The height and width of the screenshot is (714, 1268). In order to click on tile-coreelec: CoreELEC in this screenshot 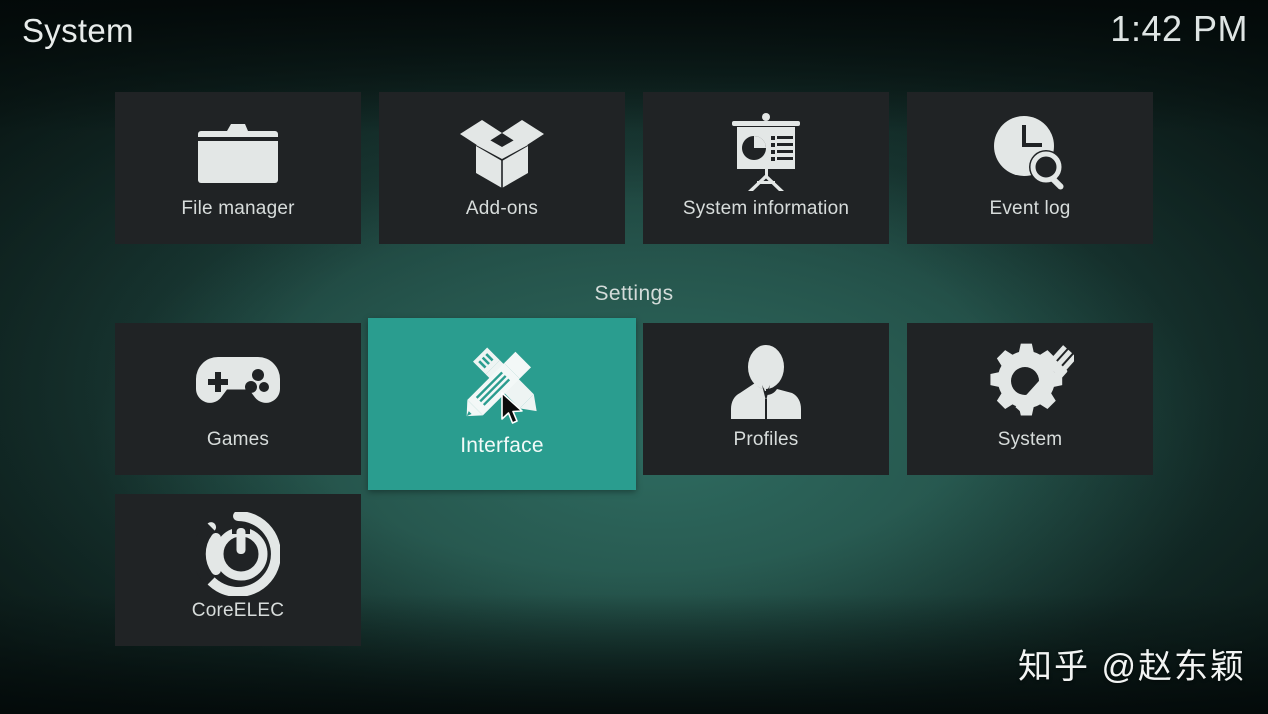, I will do `click(238, 570)`.